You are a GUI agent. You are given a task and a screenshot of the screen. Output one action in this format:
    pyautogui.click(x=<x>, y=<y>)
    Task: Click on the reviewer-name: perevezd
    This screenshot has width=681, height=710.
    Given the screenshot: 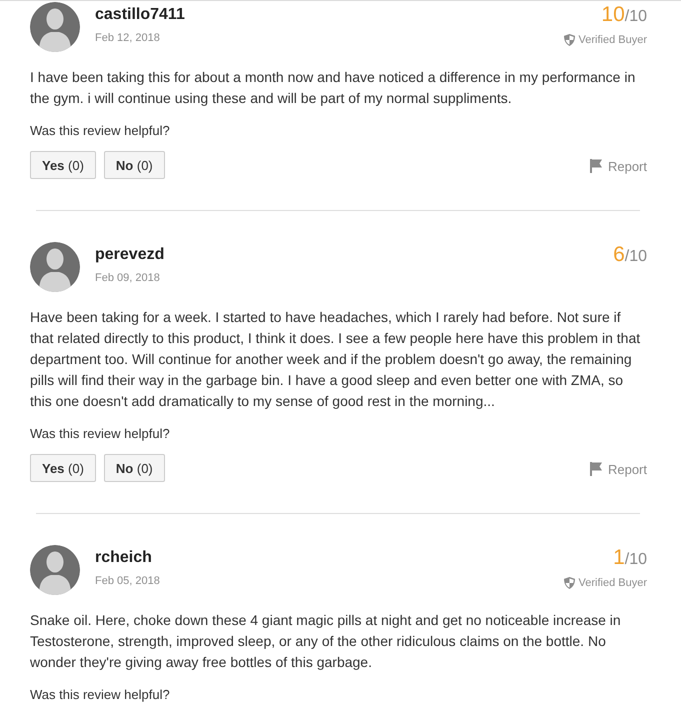 What is the action you would take?
    pyautogui.click(x=129, y=255)
    